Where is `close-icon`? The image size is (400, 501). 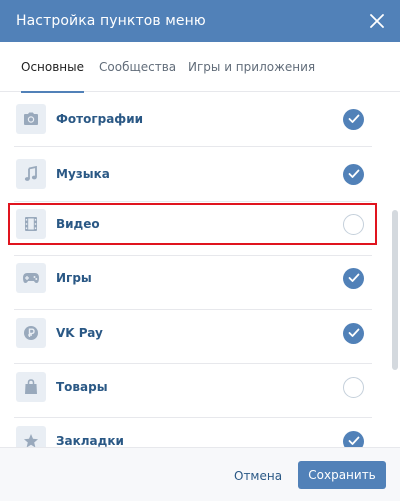
close-icon is located at coordinates (377, 21).